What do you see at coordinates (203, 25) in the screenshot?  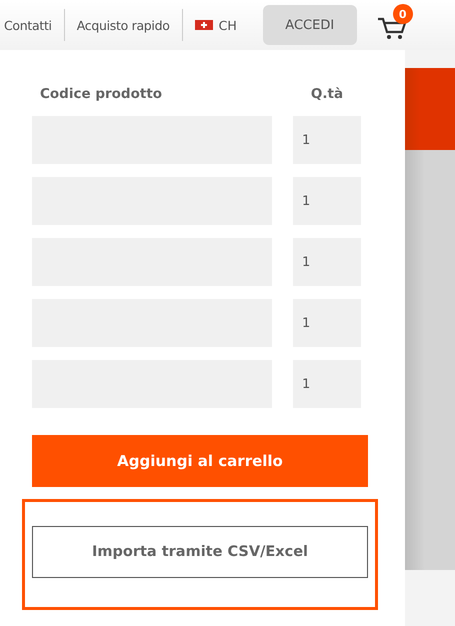 I see `flag-icon` at bounding box center [203, 25].